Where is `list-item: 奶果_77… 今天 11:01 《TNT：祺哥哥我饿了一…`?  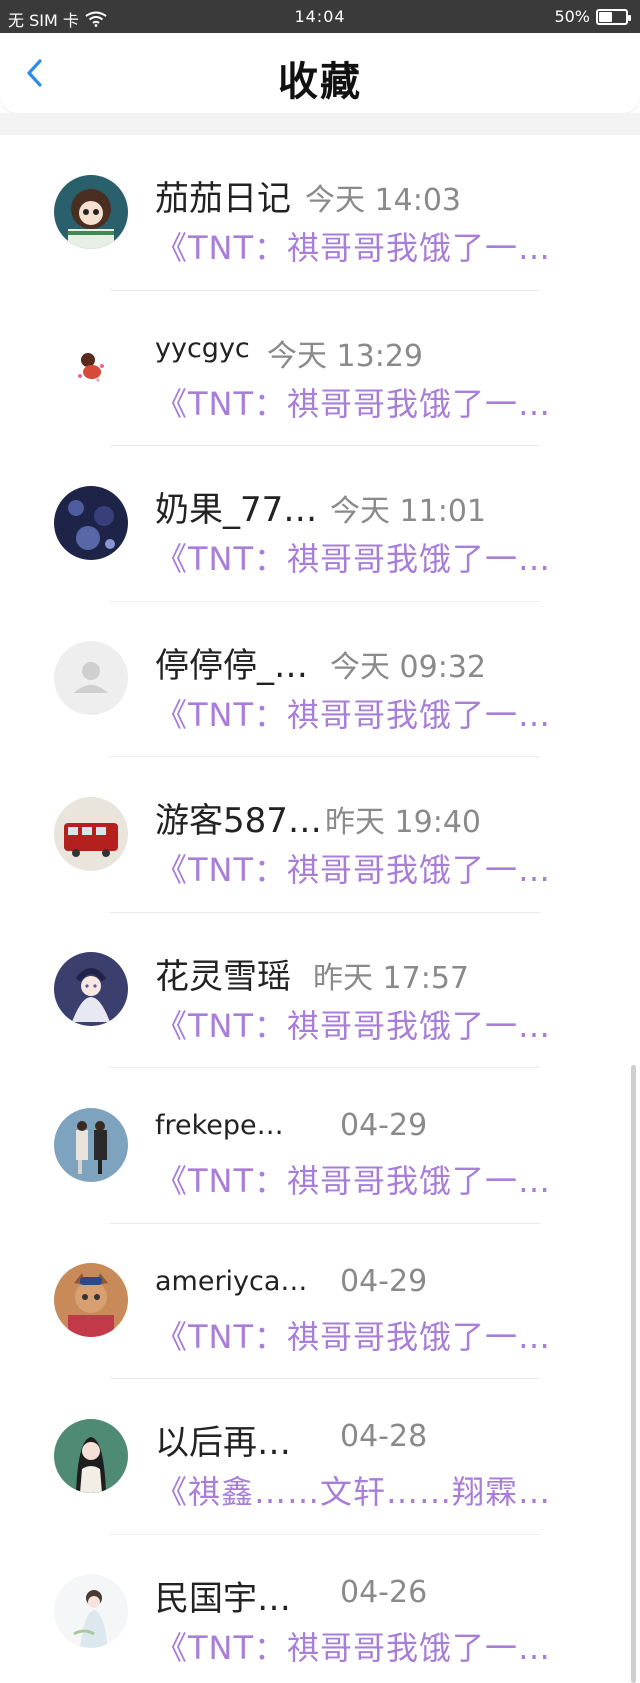
list-item: 奶果_77… 今天 11:01 《TNT：祺哥哥我饿了一… is located at coordinates (315, 524).